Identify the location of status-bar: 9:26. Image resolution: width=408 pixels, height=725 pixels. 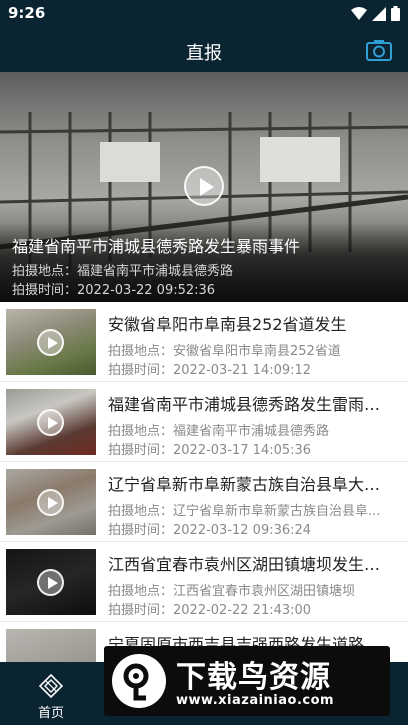
(204, 14).